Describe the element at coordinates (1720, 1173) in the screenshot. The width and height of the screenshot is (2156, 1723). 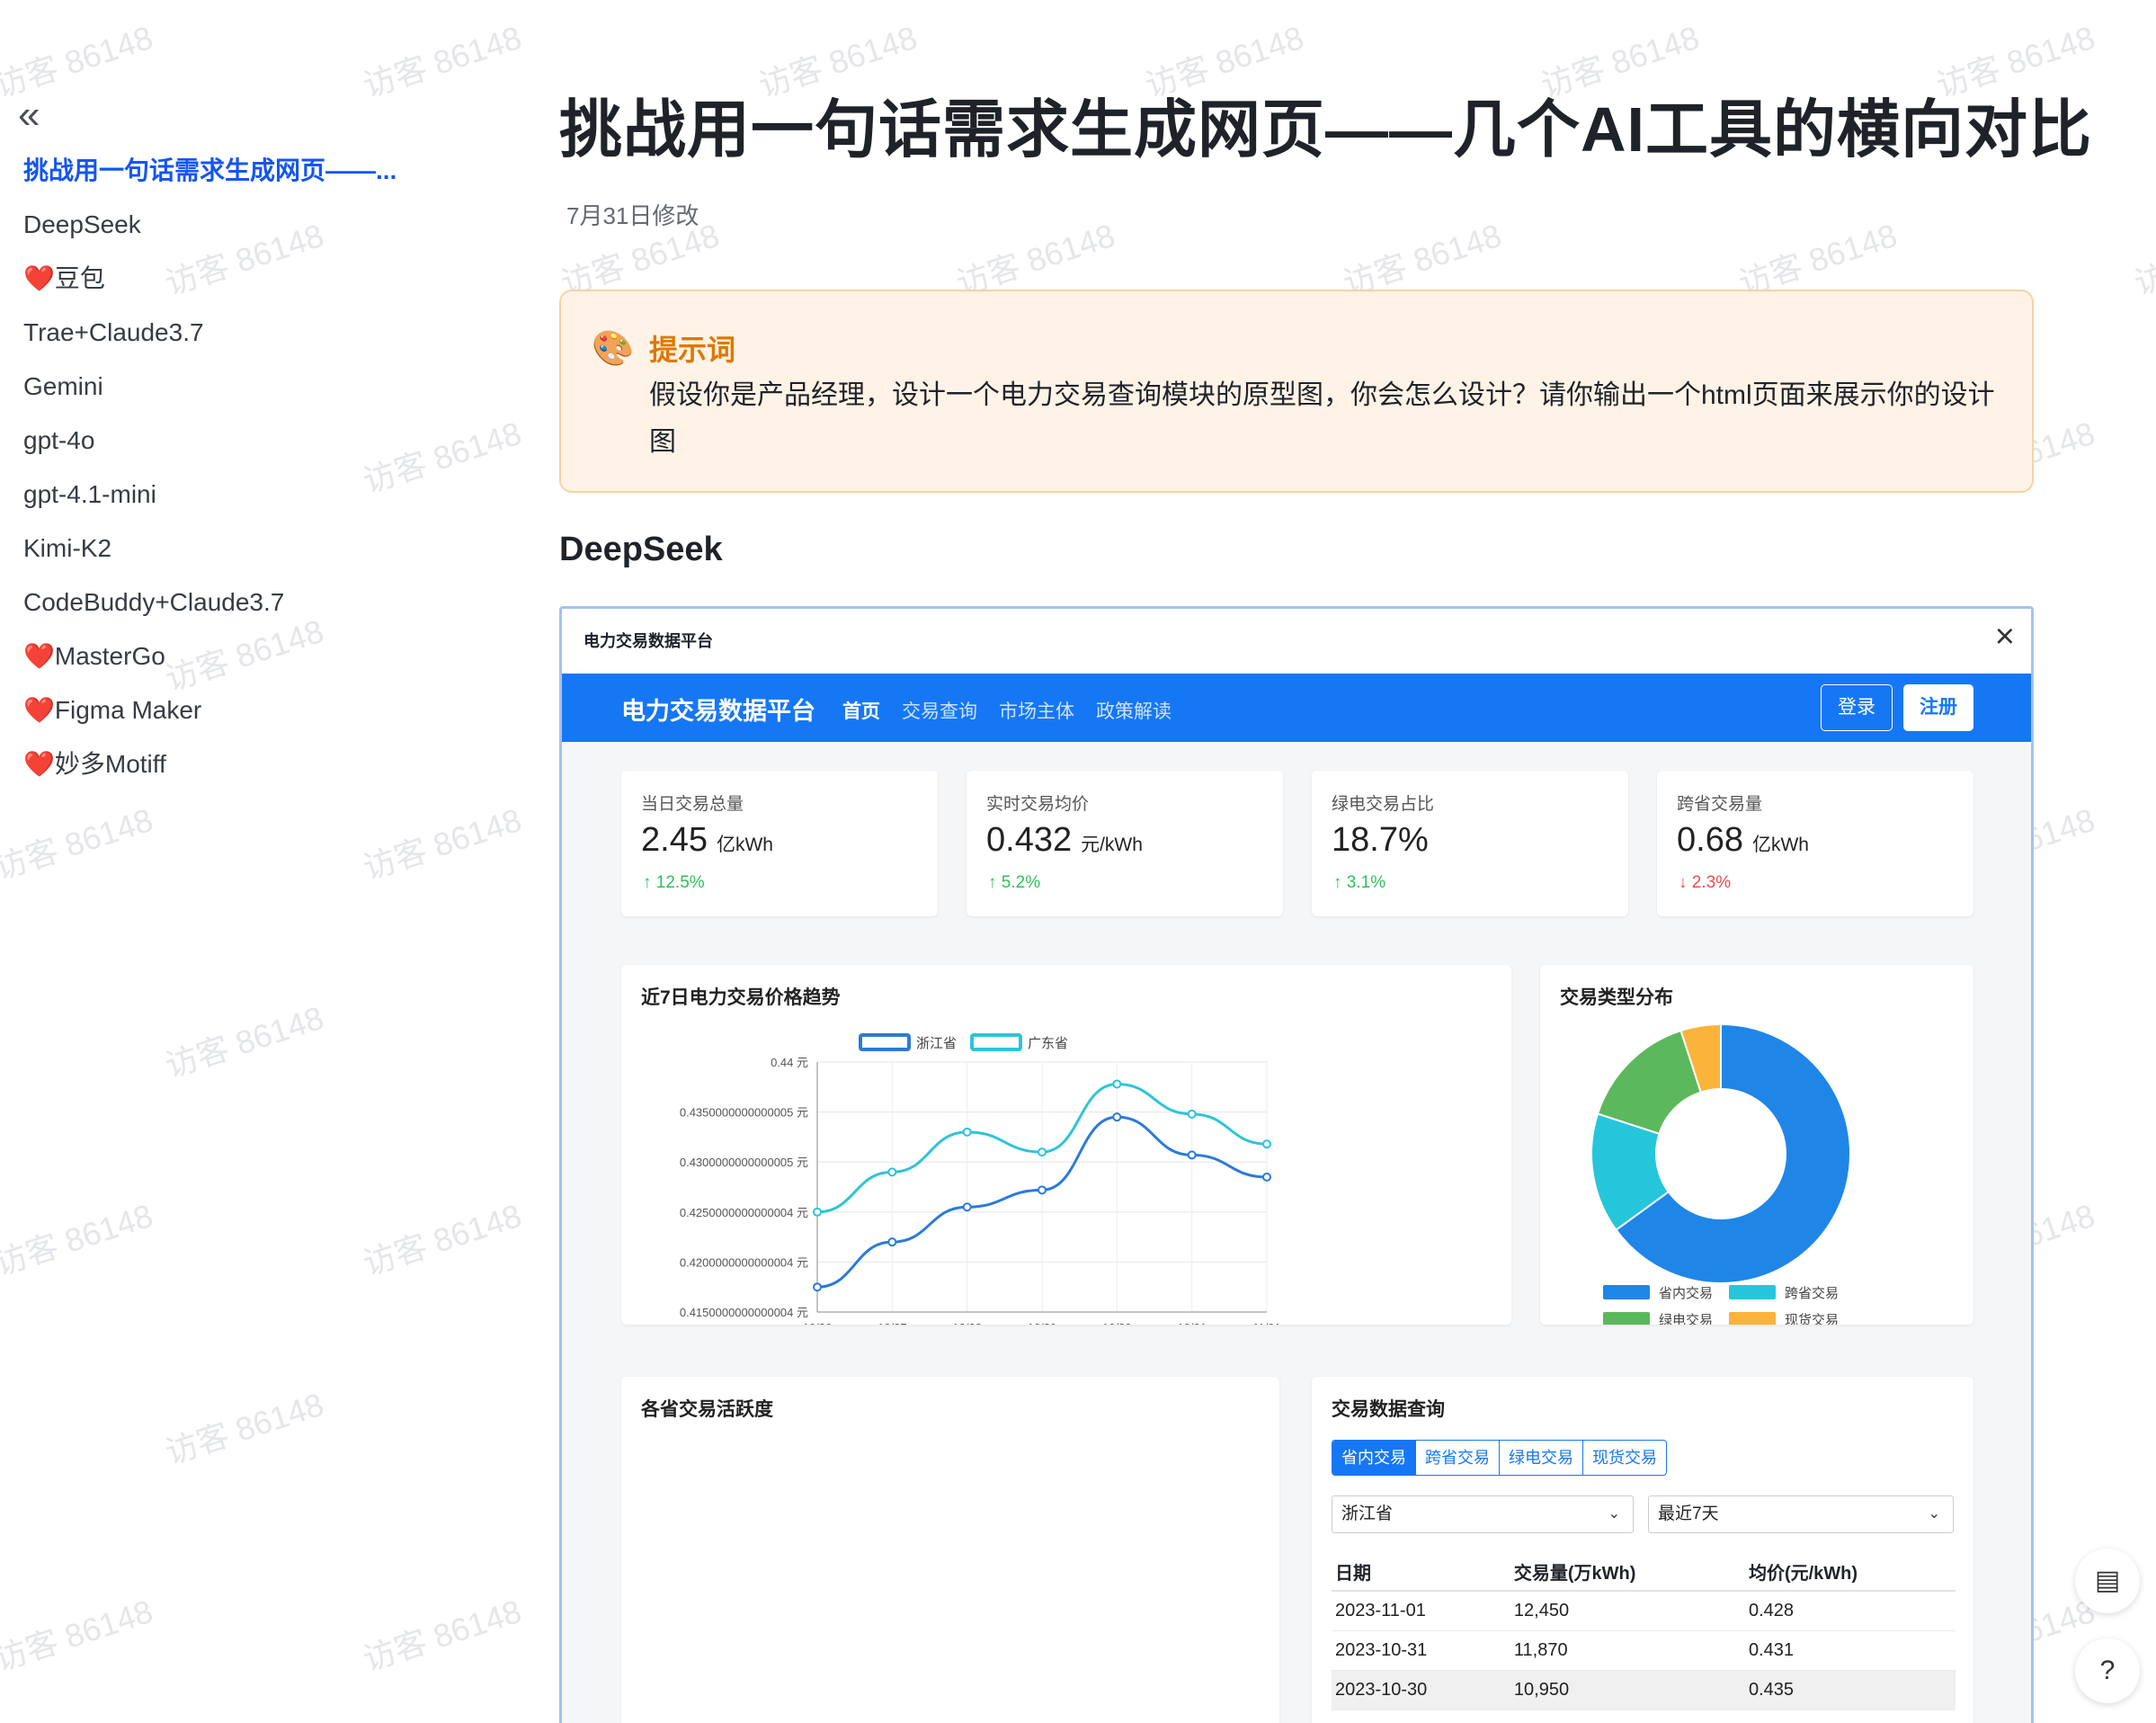
I see `type-distribution-chart: 省内交易 跨省交易绿电交易 现货交易` at that location.